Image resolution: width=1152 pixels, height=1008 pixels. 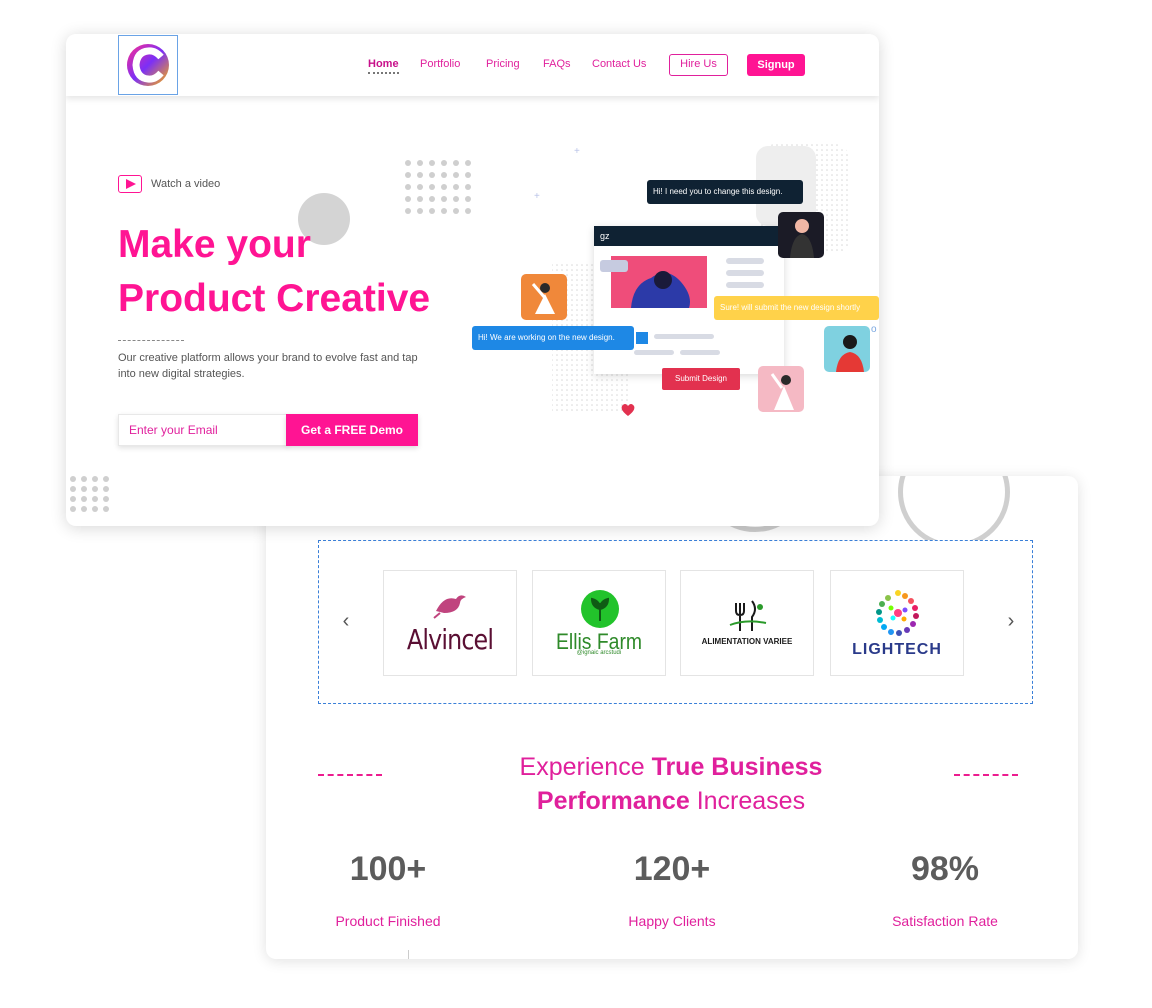 I want to click on brand-c-icon, so click(x=148, y=65).